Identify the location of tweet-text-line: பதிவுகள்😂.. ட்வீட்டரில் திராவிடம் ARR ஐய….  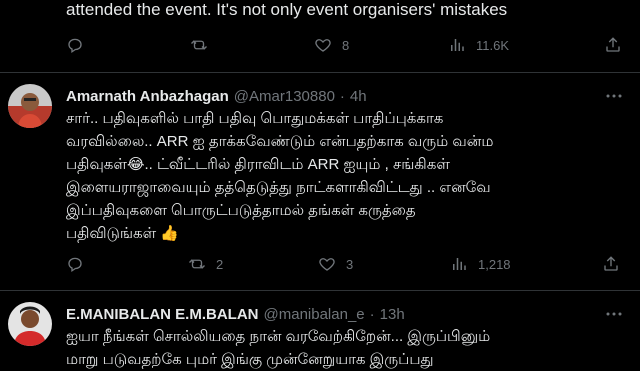
(258, 164).